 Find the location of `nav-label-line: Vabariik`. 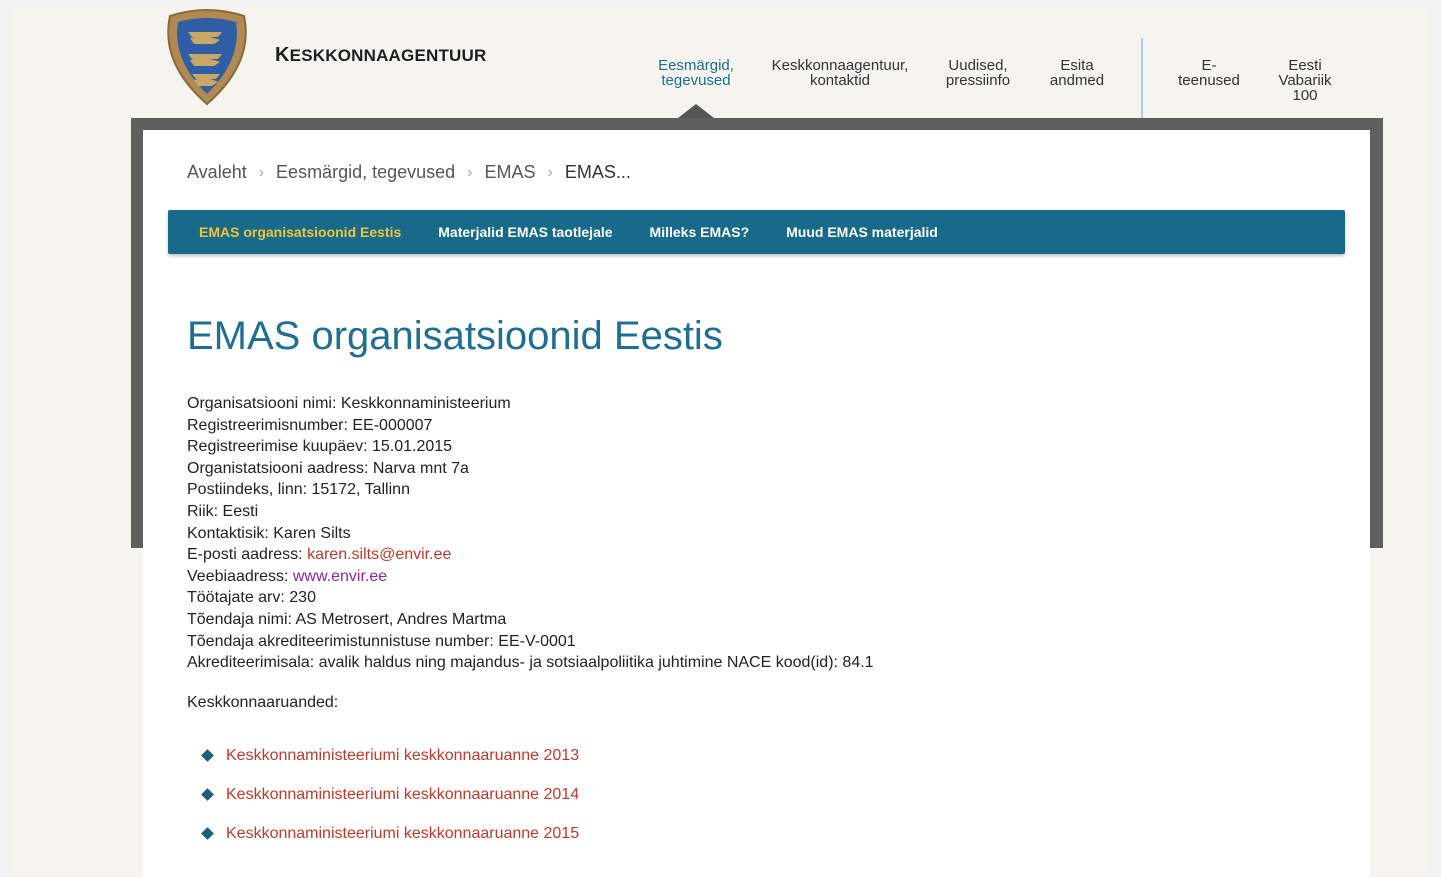

nav-label-line: Vabariik is located at coordinates (1305, 80).